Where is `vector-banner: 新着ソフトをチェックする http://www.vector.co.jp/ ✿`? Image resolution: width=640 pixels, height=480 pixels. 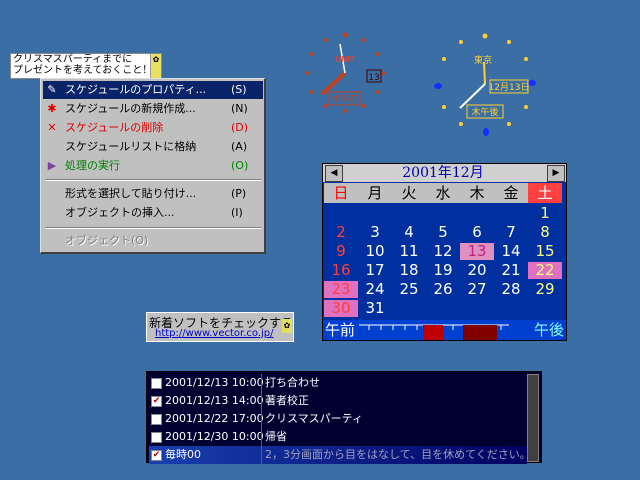
vector-banner: 新着ソフトをチェックする http://www.vector.co.jp/ ✿ is located at coordinates (220, 327).